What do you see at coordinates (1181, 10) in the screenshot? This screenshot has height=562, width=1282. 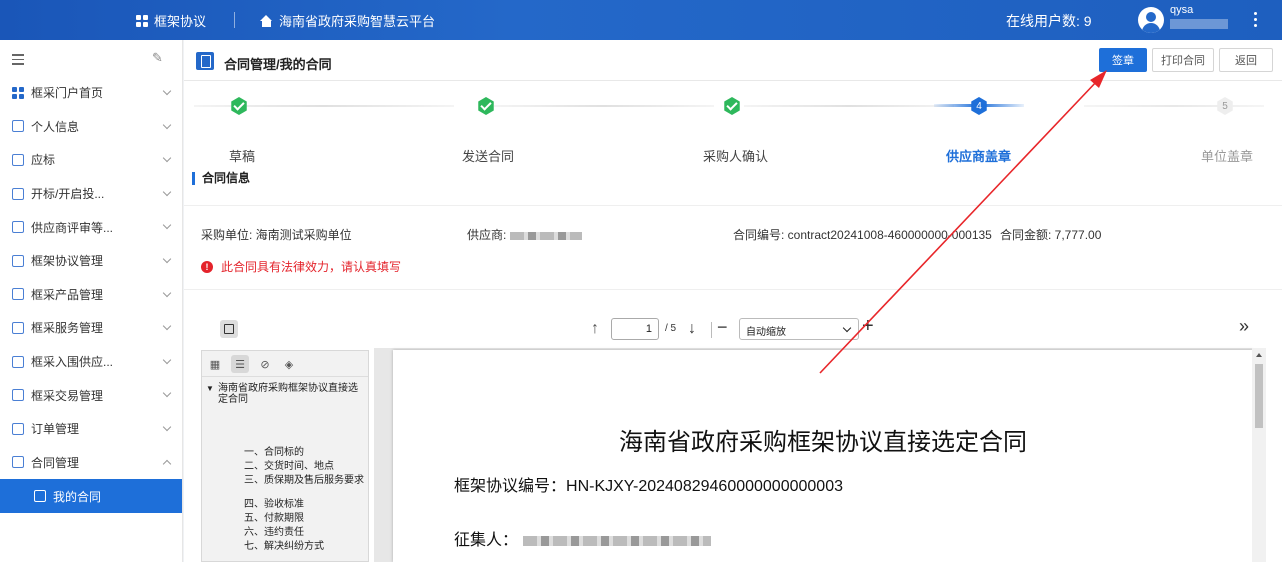 I see `username: qysa` at bounding box center [1181, 10].